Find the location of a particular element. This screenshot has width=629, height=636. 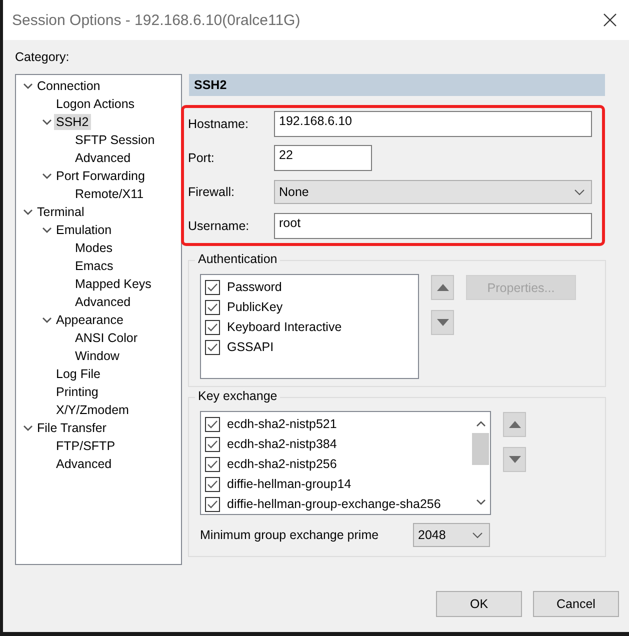

tree-item: Remote/X11 is located at coordinates (109, 194).